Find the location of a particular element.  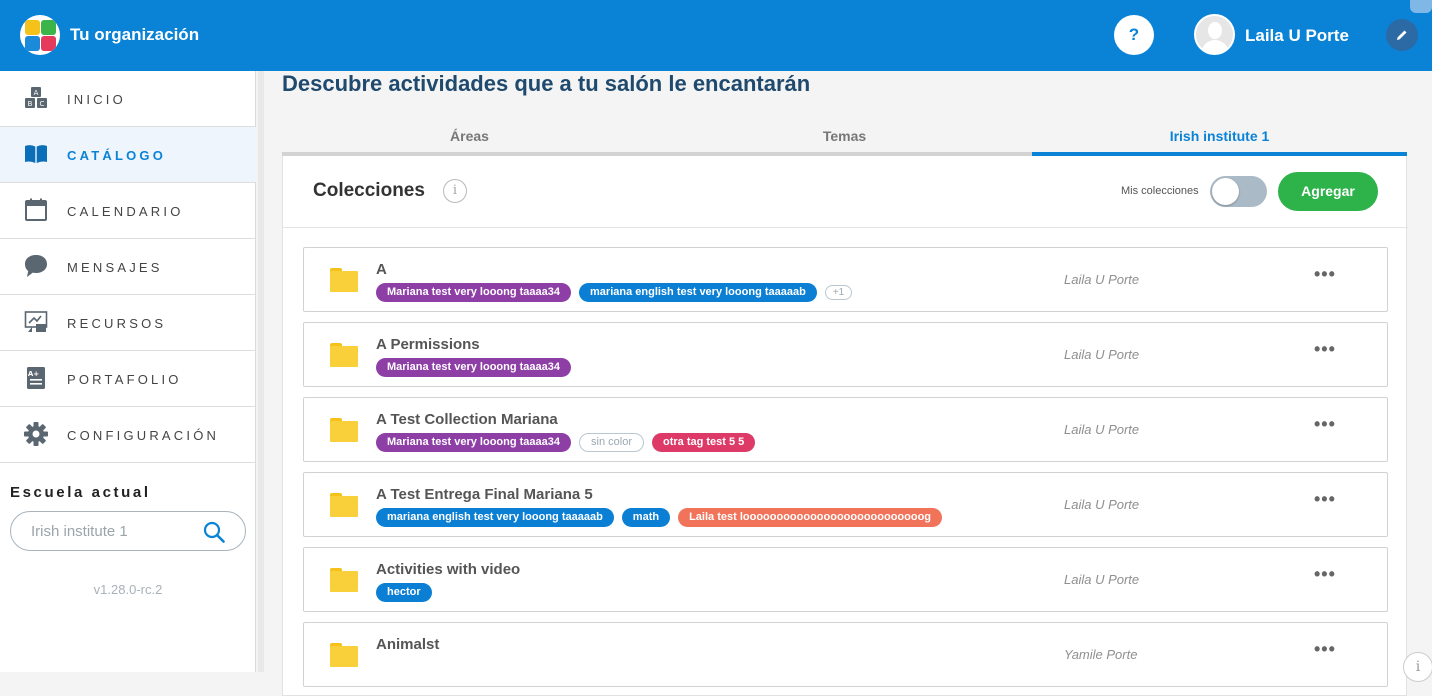

sidebar-item-inicio: A B C INICIO is located at coordinates (128, 99).